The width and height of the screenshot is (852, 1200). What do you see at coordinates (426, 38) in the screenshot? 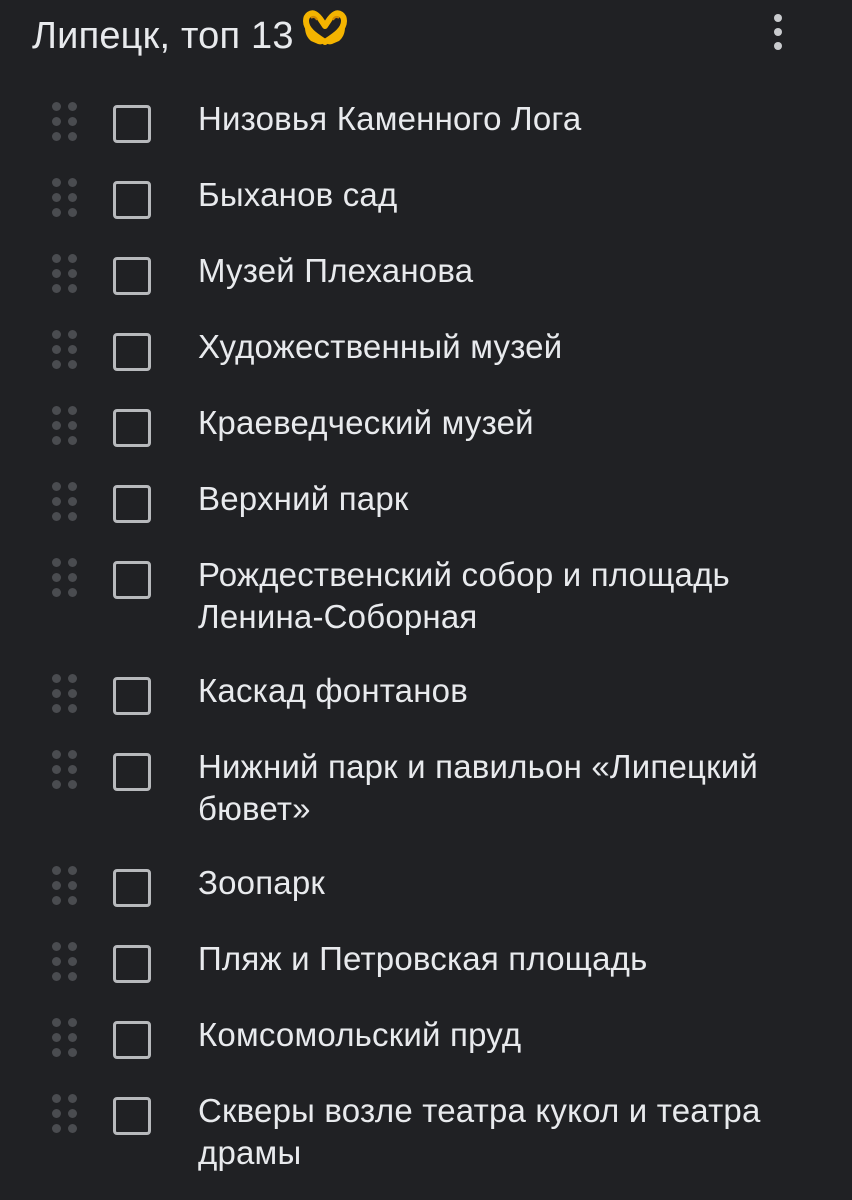
I see `app-header: Липецк, топ 13` at bounding box center [426, 38].